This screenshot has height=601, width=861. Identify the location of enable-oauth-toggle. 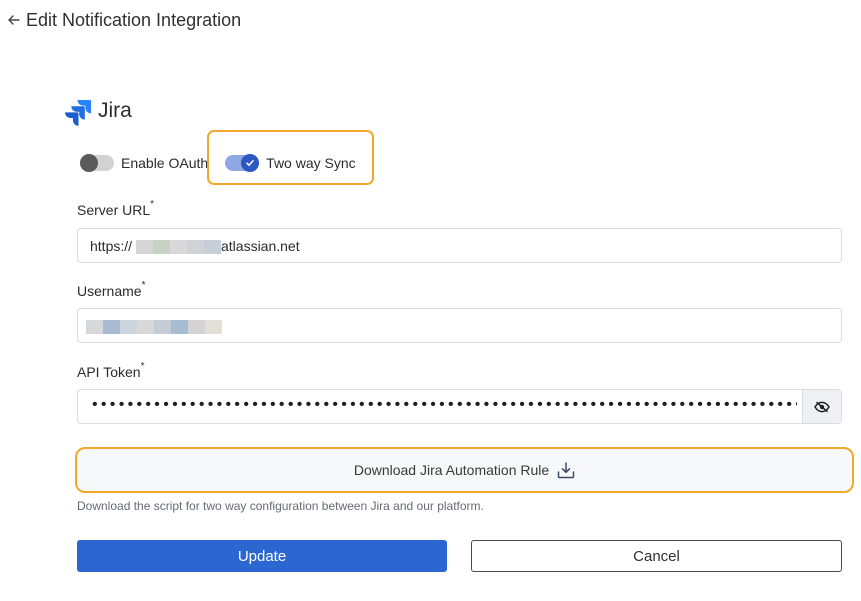
(97, 163).